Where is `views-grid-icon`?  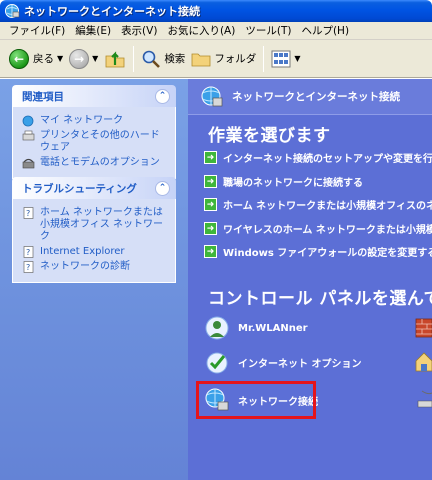
views-grid-icon is located at coordinates (281, 58).